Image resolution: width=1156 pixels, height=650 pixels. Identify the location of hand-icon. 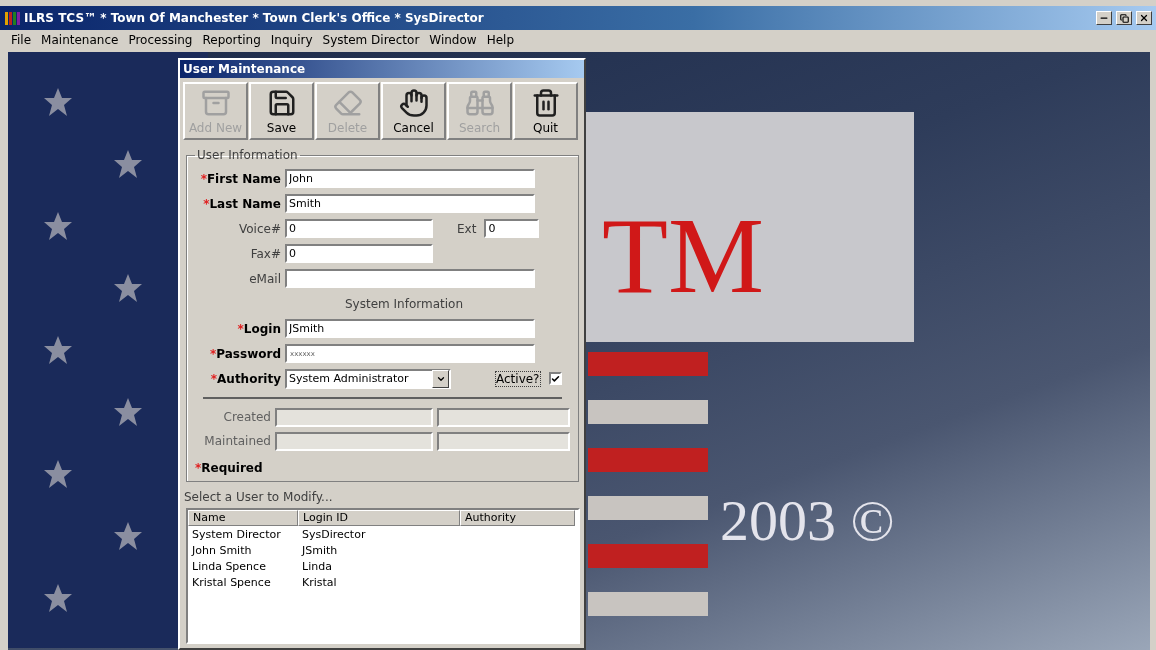
(413, 103).